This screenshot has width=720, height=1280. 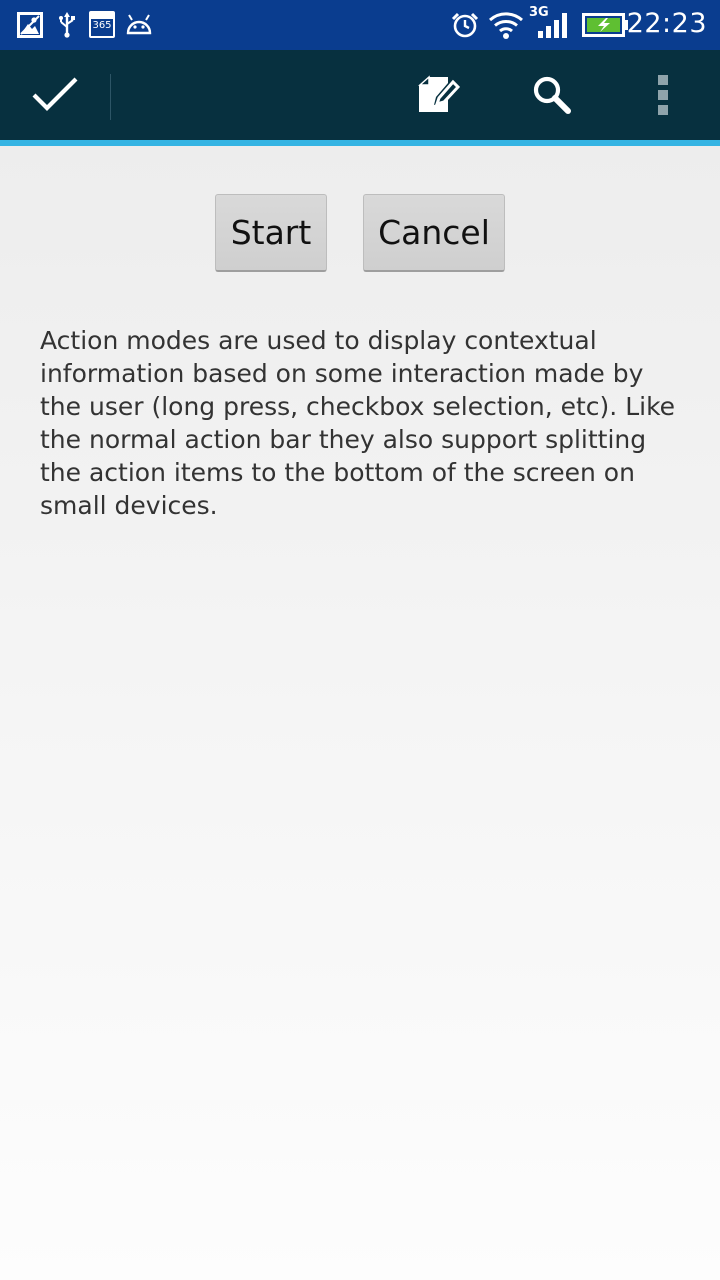 What do you see at coordinates (360, 95) in the screenshot?
I see `action-mode-bar` at bounding box center [360, 95].